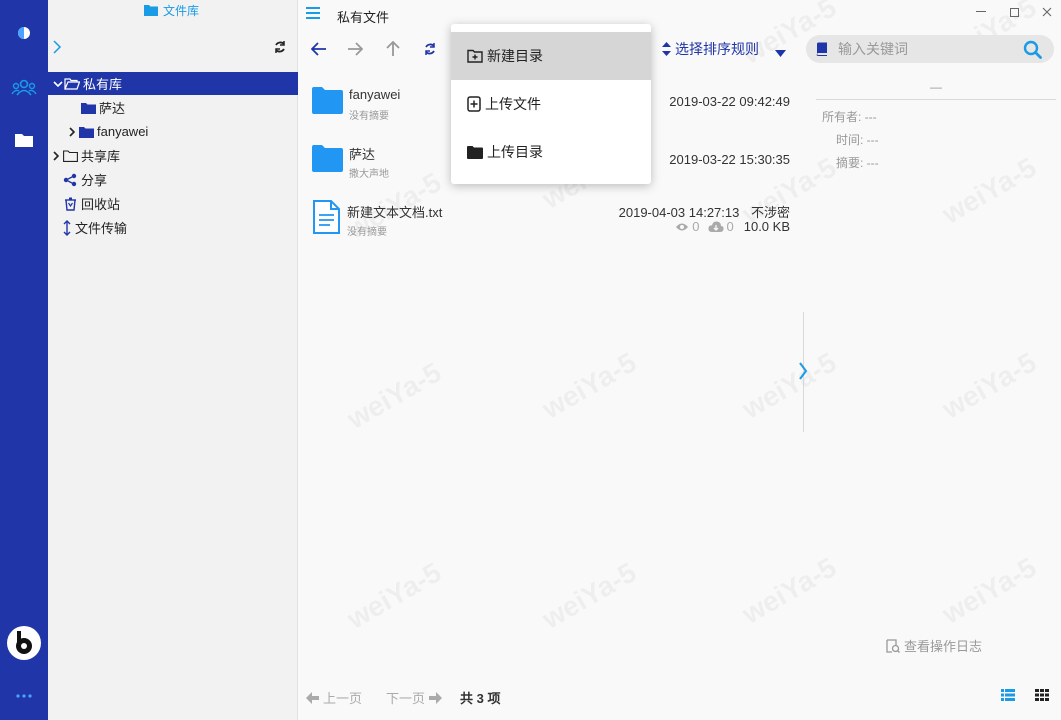 Image resolution: width=1061 pixels, height=720 pixels. What do you see at coordinates (780, 52) in the screenshot?
I see `caret-down-icon` at bounding box center [780, 52].